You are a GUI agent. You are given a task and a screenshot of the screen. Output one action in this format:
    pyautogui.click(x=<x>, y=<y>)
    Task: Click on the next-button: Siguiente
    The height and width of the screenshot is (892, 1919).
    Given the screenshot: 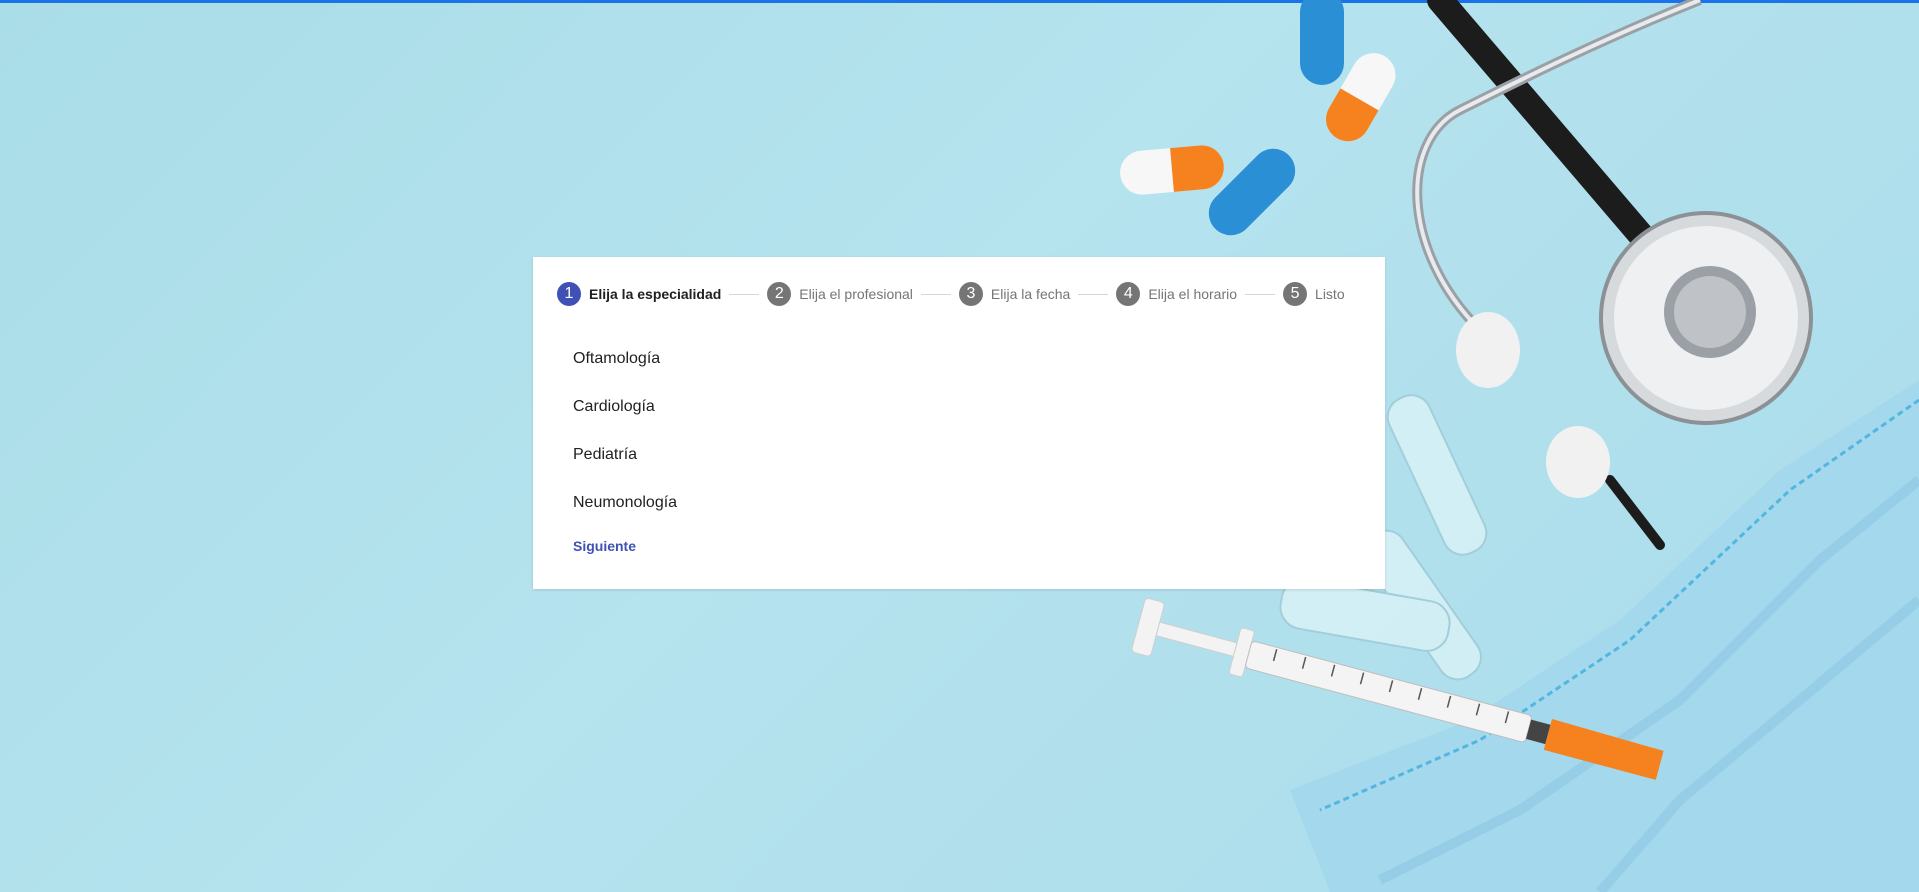 What is the action you would take?
    pyautogui.click(x=604, y=546)
    